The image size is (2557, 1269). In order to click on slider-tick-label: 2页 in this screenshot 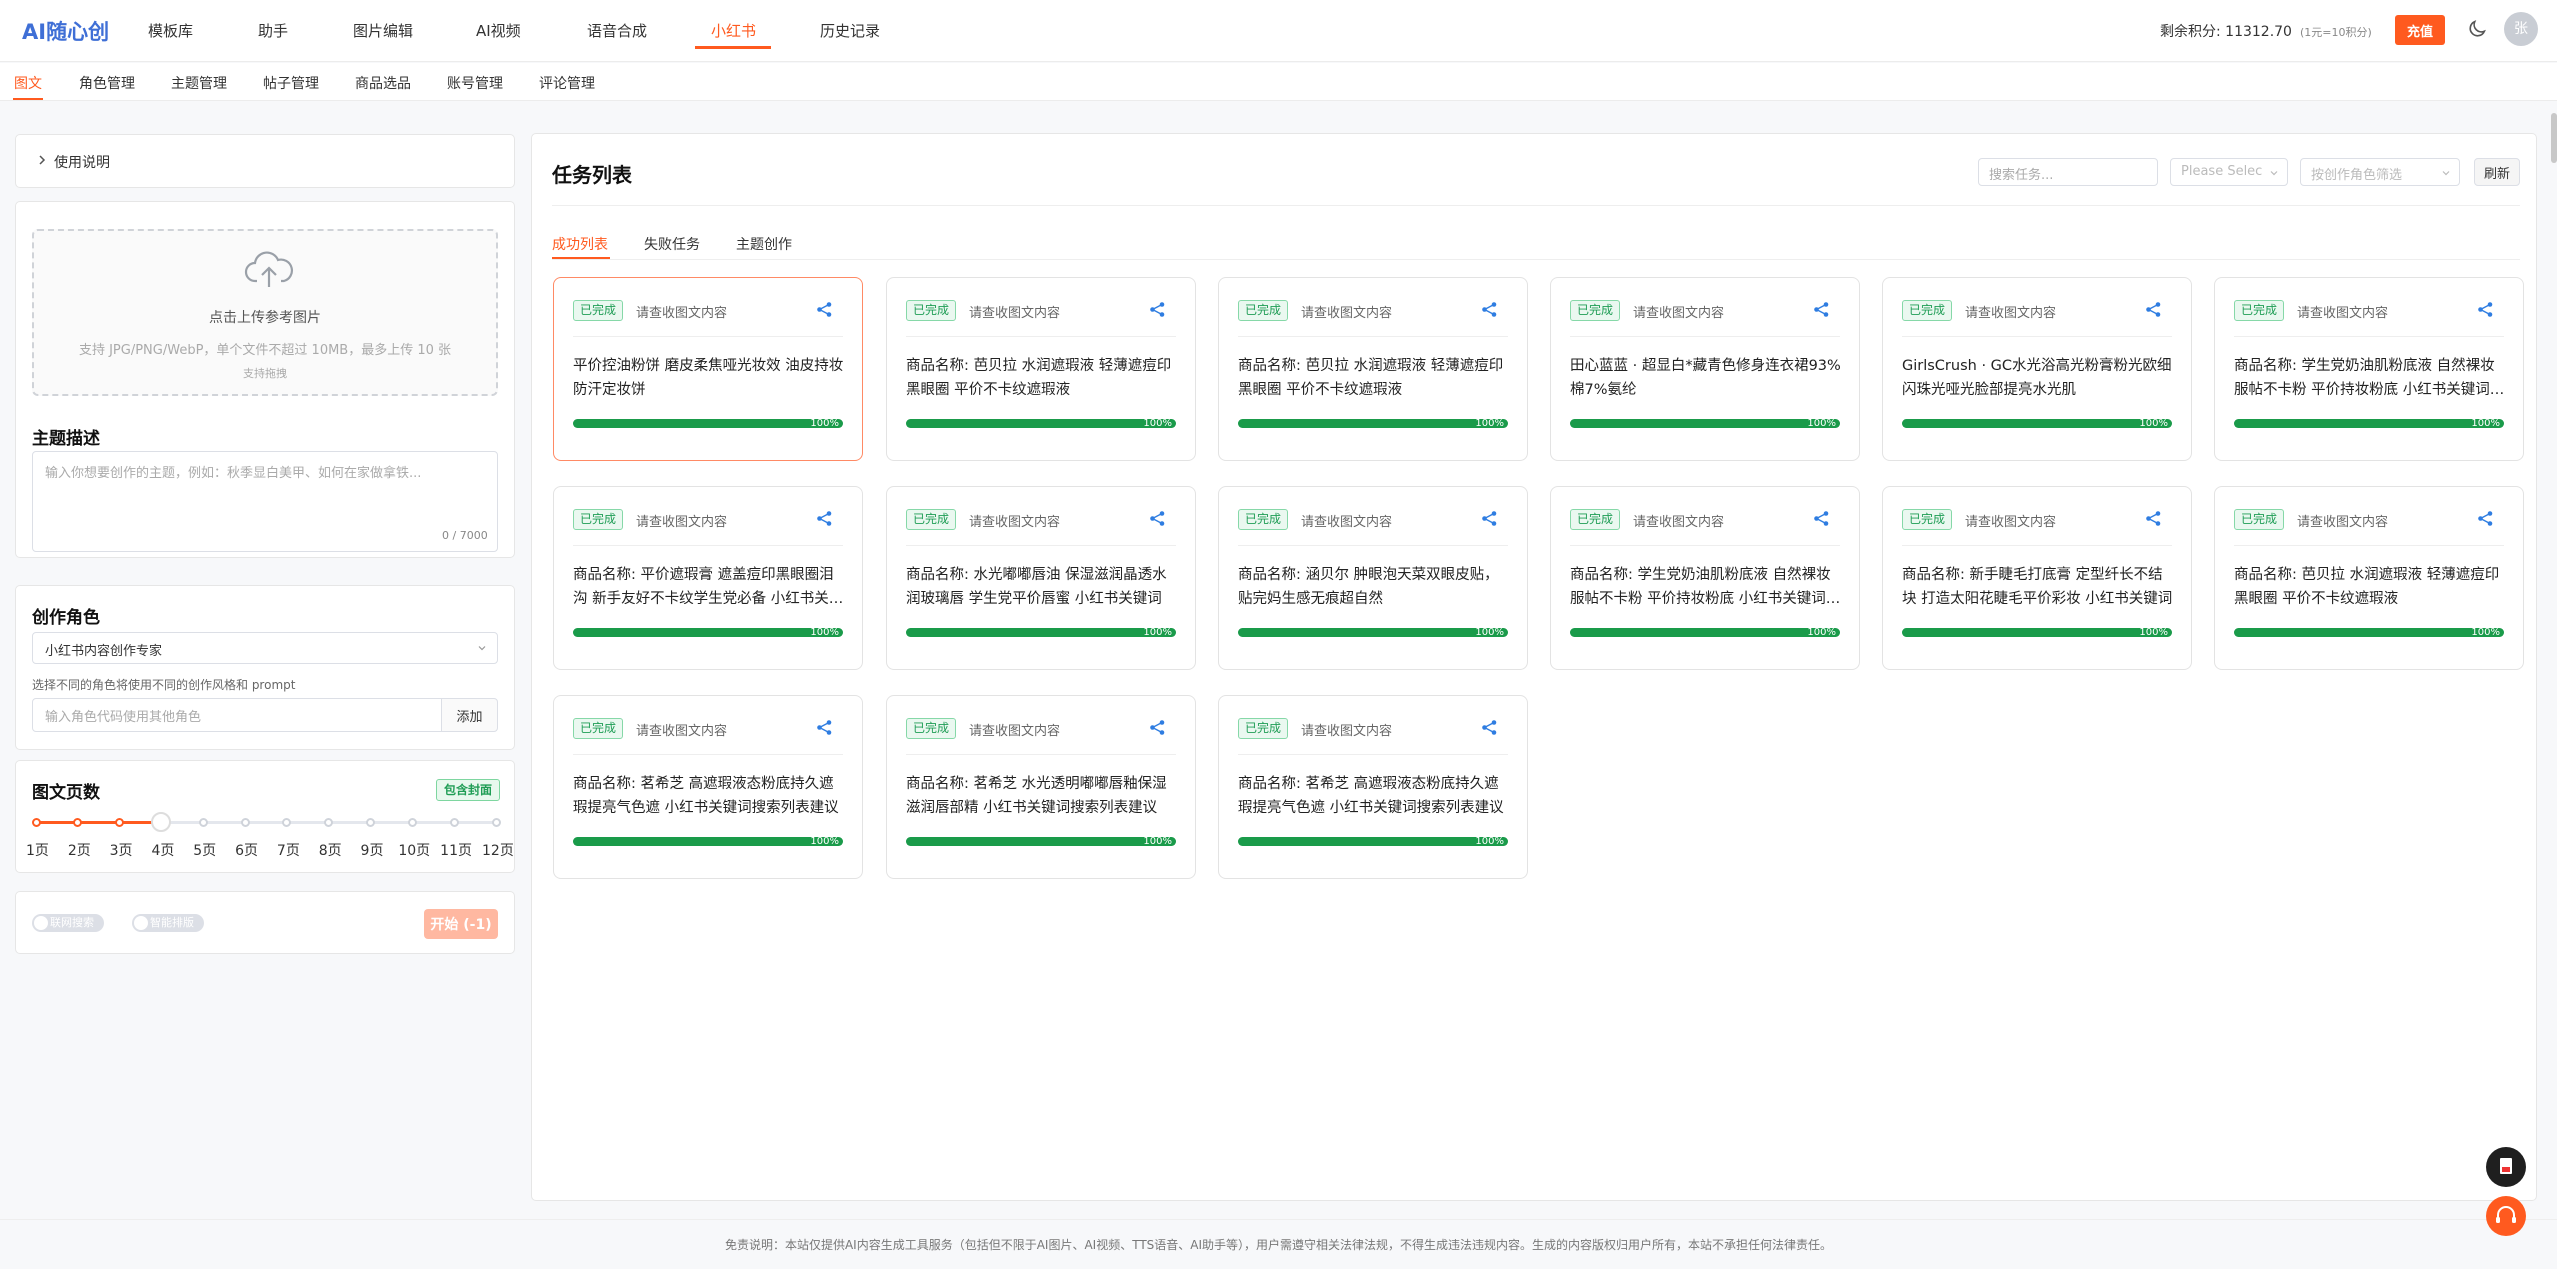, I will do `click(79, 850)`.